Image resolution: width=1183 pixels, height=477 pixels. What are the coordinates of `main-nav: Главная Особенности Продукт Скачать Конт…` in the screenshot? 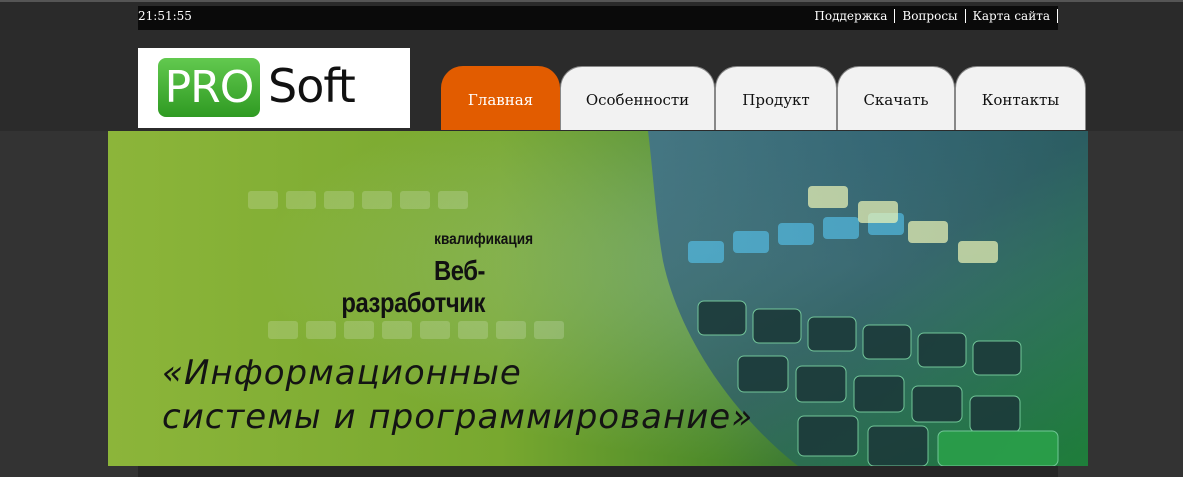 It's located at (763, 98).